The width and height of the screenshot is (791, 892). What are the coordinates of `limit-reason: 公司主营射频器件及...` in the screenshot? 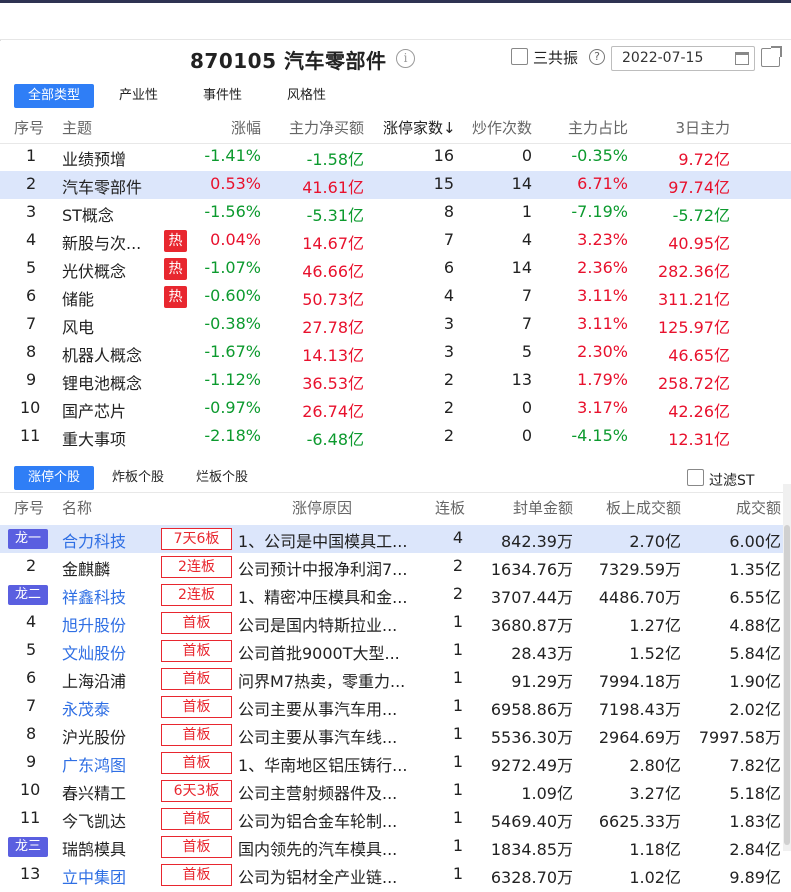 It's located at (328, 792).